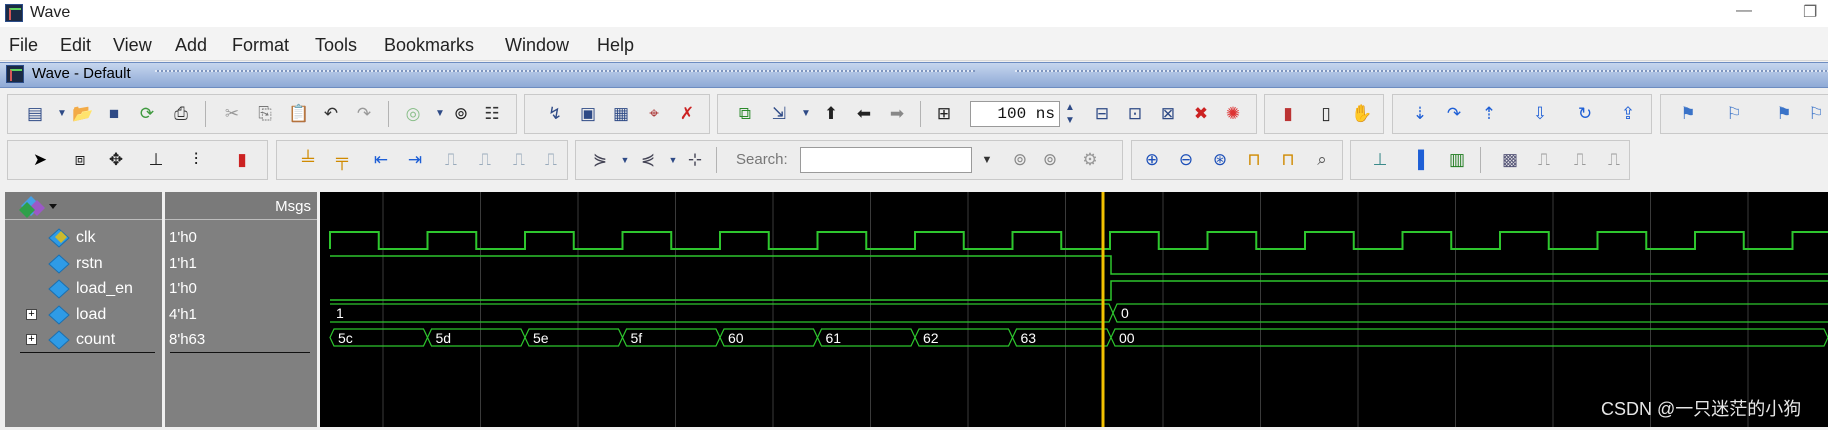 The image size is (1828, 430). I want to click on menu-bookmarks: Bookmarks, so click(429, 45).